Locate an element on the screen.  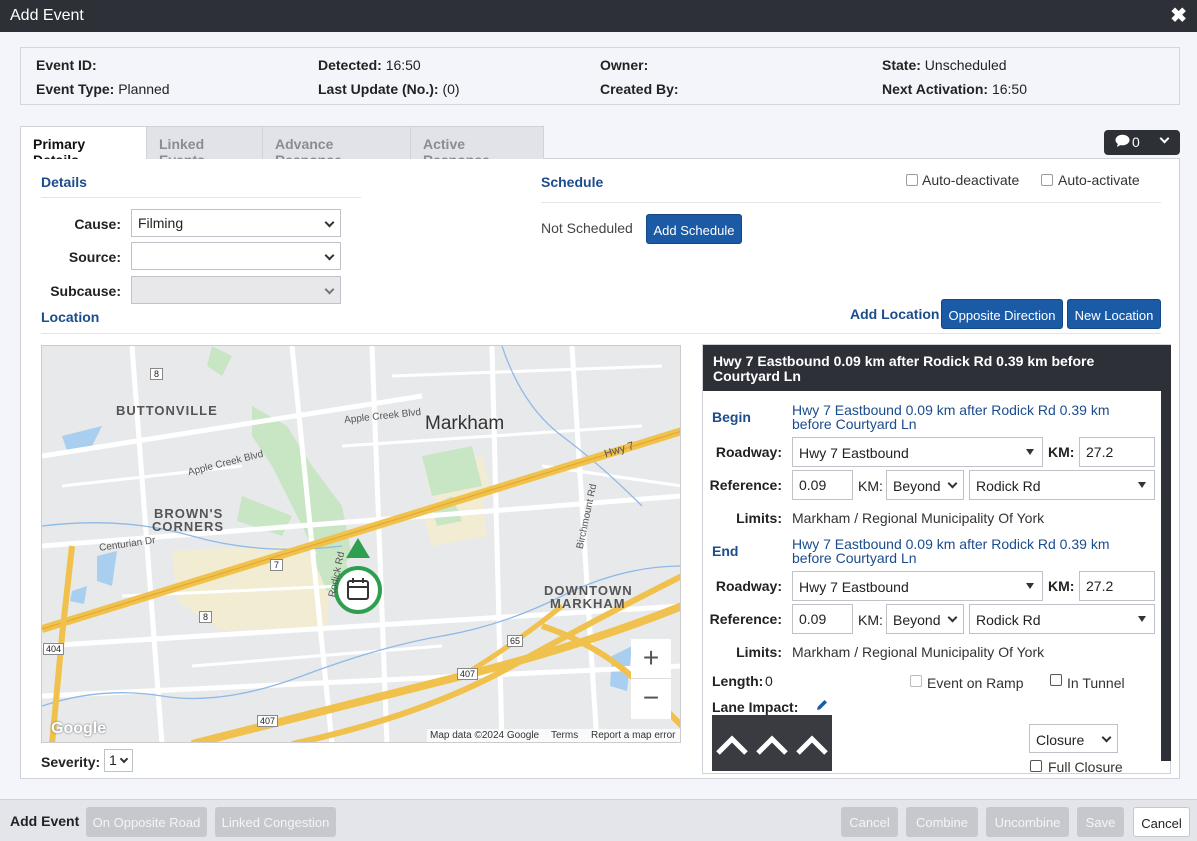
route-shield-65: 65 is located at coordinates (515, 641).